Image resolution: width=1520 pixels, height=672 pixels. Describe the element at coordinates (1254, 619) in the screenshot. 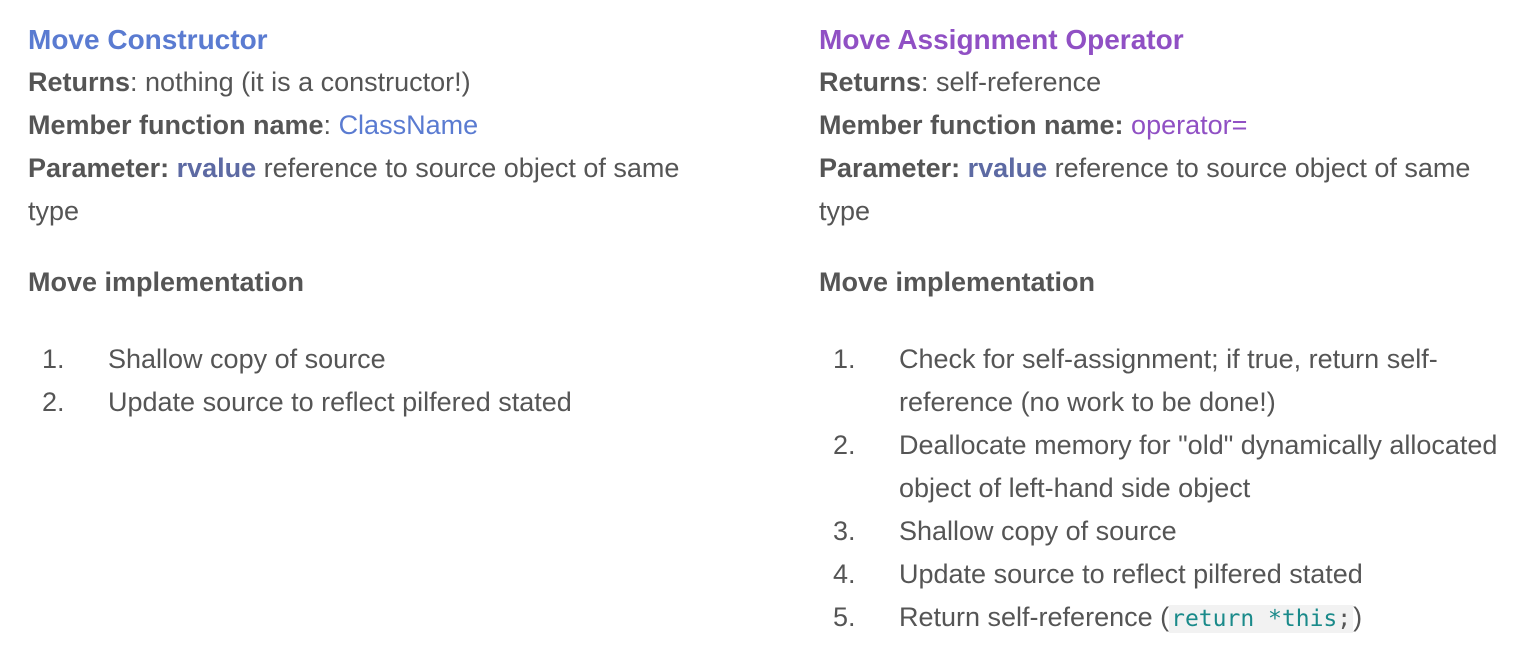

I see `code-keyword: return *this` at that location.